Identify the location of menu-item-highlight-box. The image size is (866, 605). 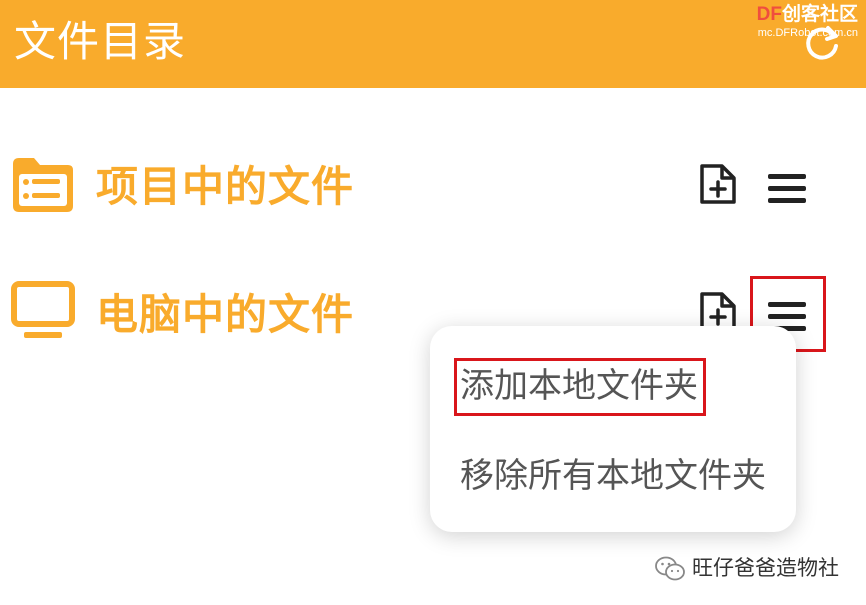
(580, 387).